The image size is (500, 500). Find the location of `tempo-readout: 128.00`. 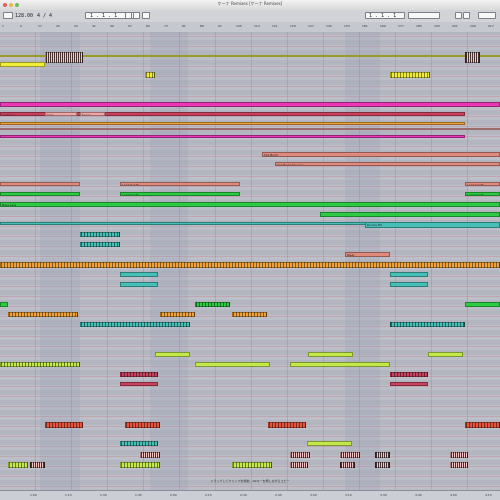

tempo-readout: 128.00 is located at coordinates (24, 16).